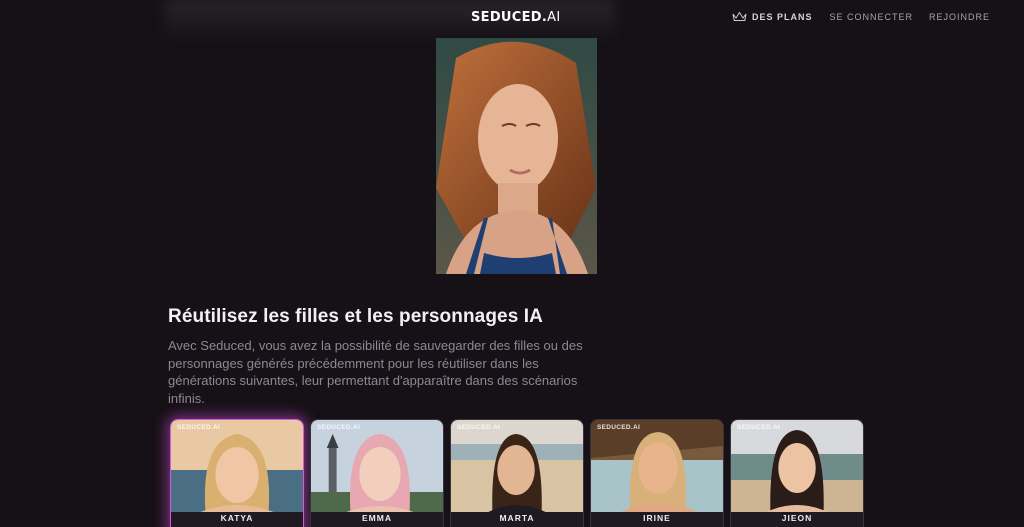 This screenshot has height=527, width=1024. What do you see at coordinates (199, 427) in the screenshot?
I see `katya-watermark: SEDUCED.AI` at bounding box center [199, 427].